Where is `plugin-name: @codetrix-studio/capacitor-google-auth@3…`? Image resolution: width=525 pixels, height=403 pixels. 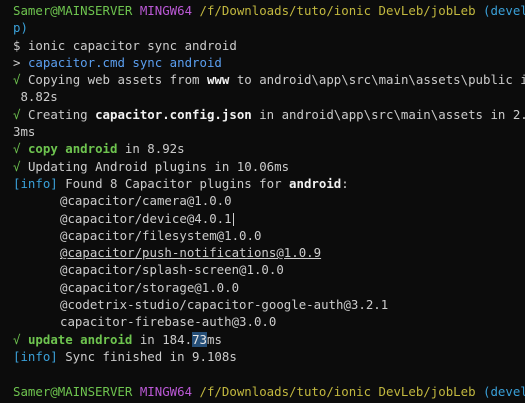
plugin-name: @codetrix-studio/capacitor-google-auth@3… is located at coordinates (224, 305).